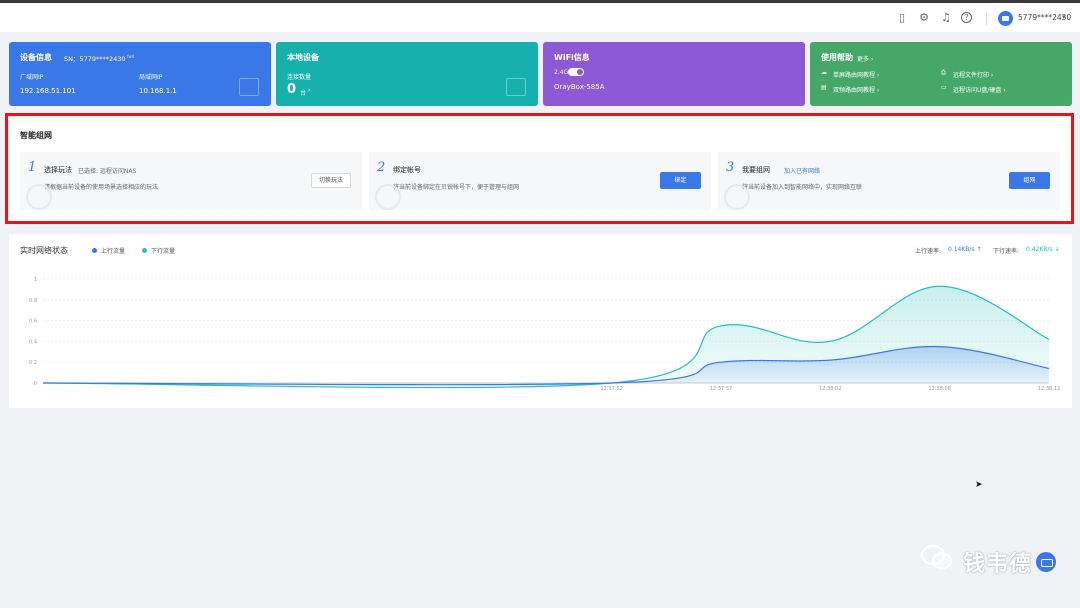 This screenshot has height=608, width=1080. What do you see at coordinates (802, 170) in the screenshot?
I see `join-existing-network-link: 加入已有网络` at bounding box center [802, 170].